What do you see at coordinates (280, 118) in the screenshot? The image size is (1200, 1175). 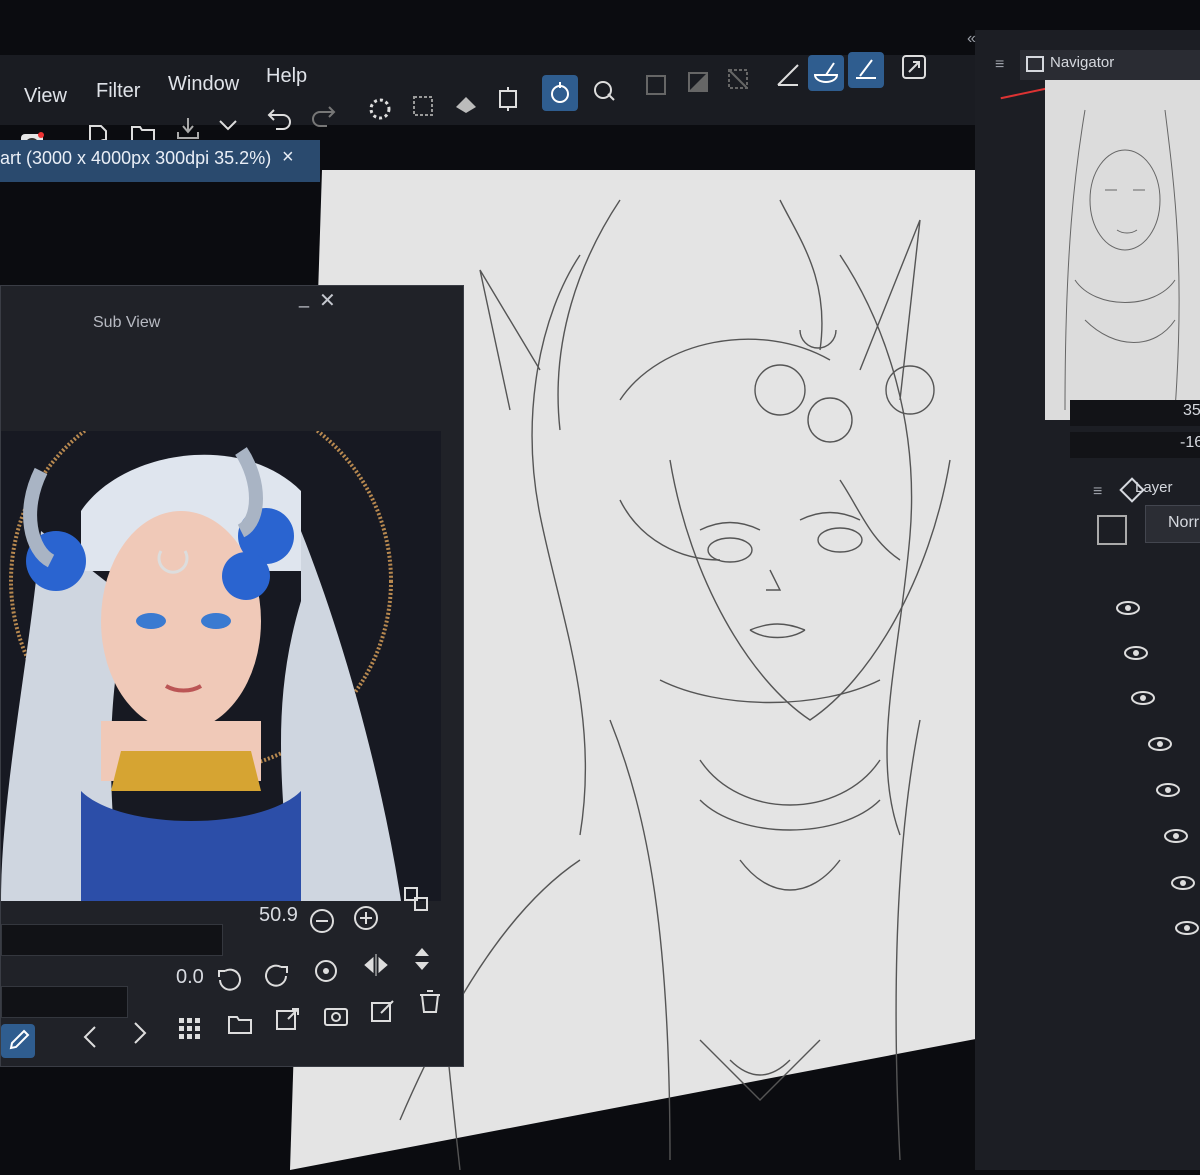 I see `undo-icon` at bounding box center [280, 118].